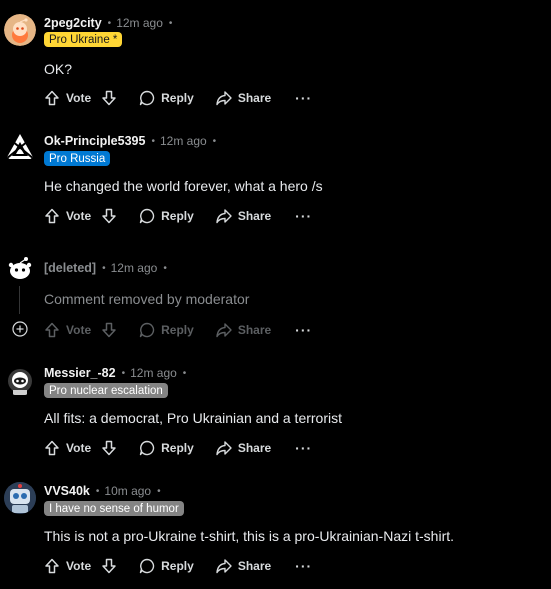 The image size is (551, 589). I want to click on user-flair: Pro nuclear escalation, so click(106, 390).